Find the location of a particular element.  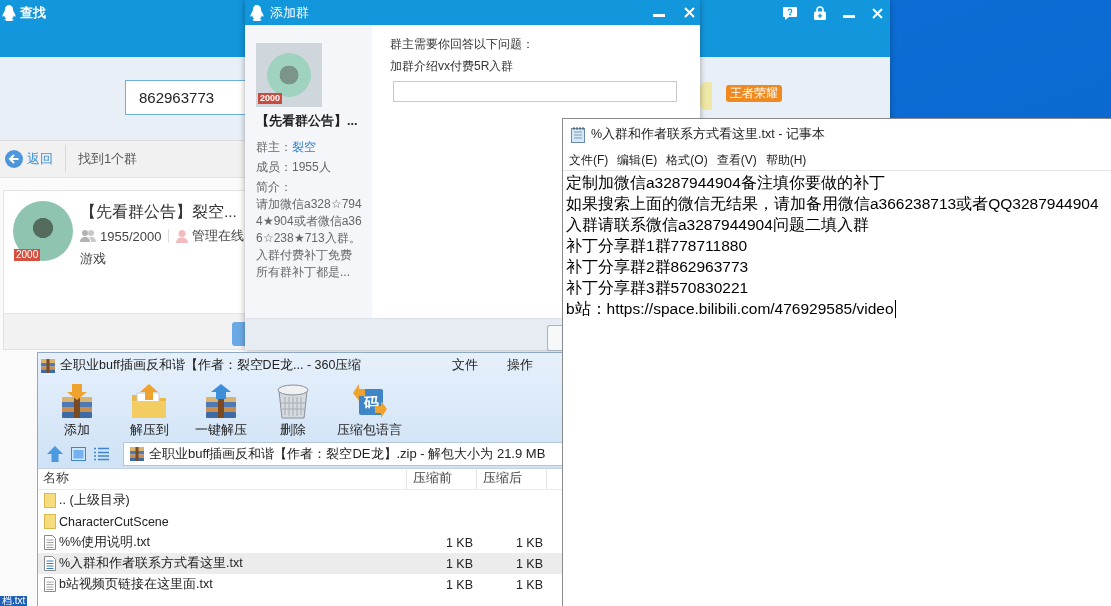

toolbar-button: 一键解压 is located at coordinates (221, 409).